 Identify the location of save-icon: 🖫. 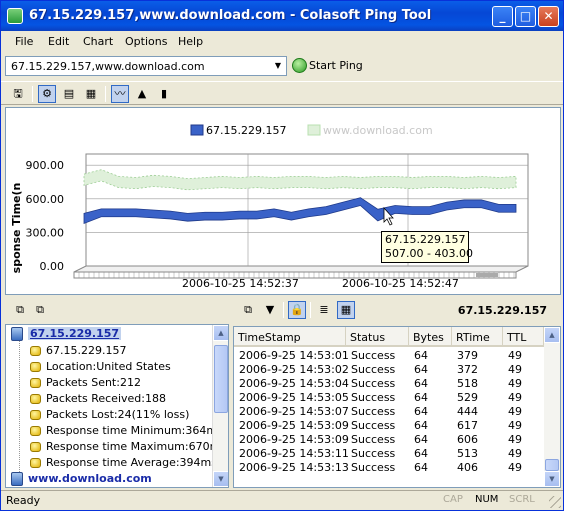
(18, 94).